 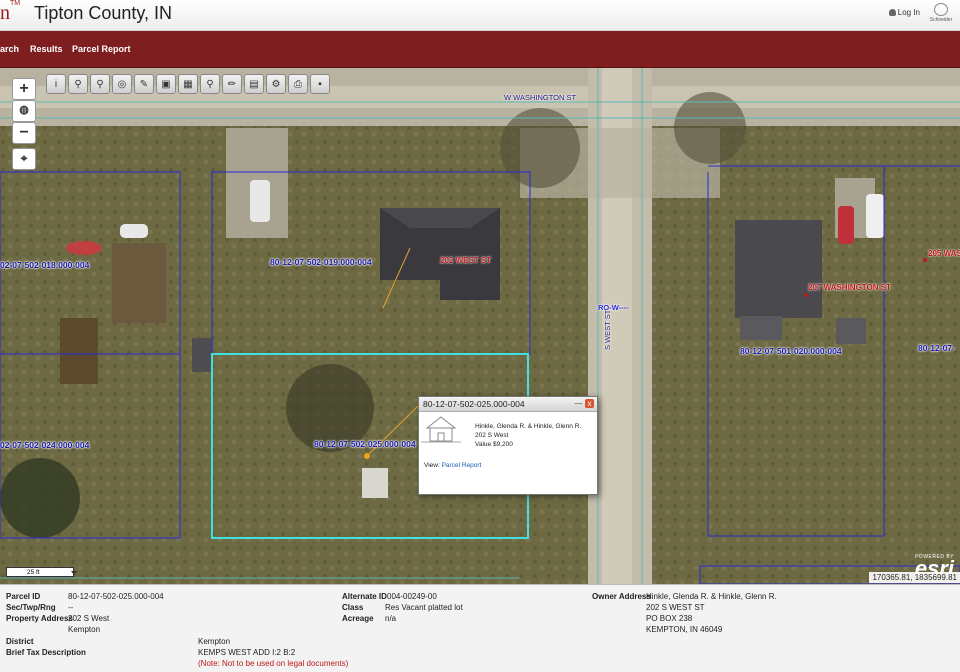 I want to click on print-icon: ⎙, so click(x=298, y=84).